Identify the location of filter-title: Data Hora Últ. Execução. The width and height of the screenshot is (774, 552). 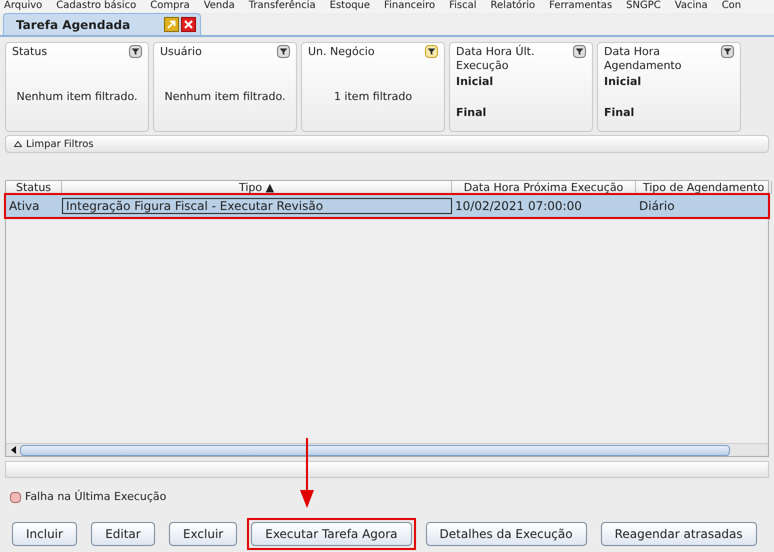
(496, 59).